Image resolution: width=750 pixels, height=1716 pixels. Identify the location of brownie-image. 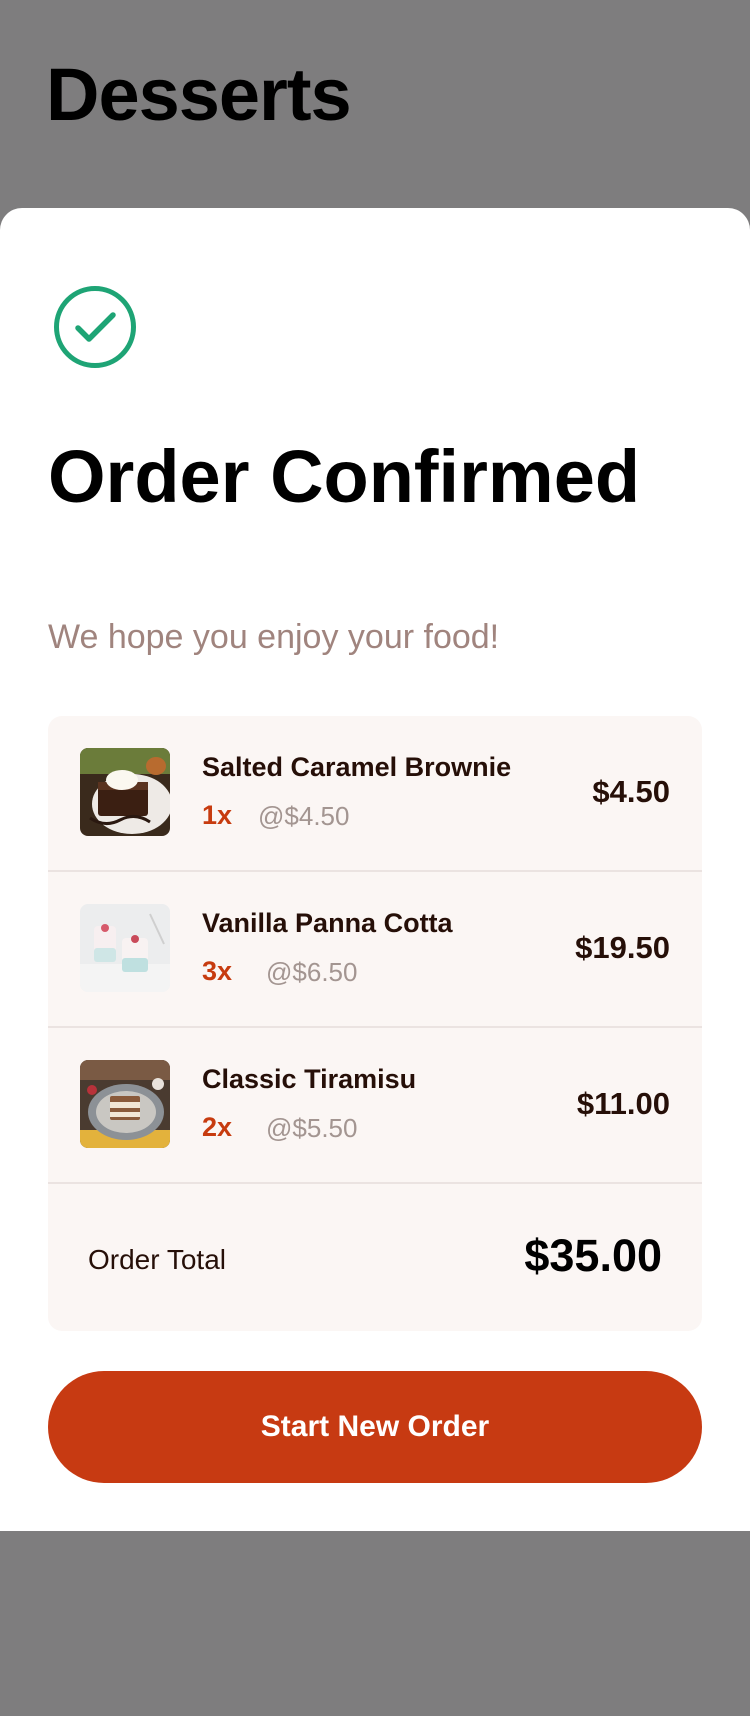
(125, 792).